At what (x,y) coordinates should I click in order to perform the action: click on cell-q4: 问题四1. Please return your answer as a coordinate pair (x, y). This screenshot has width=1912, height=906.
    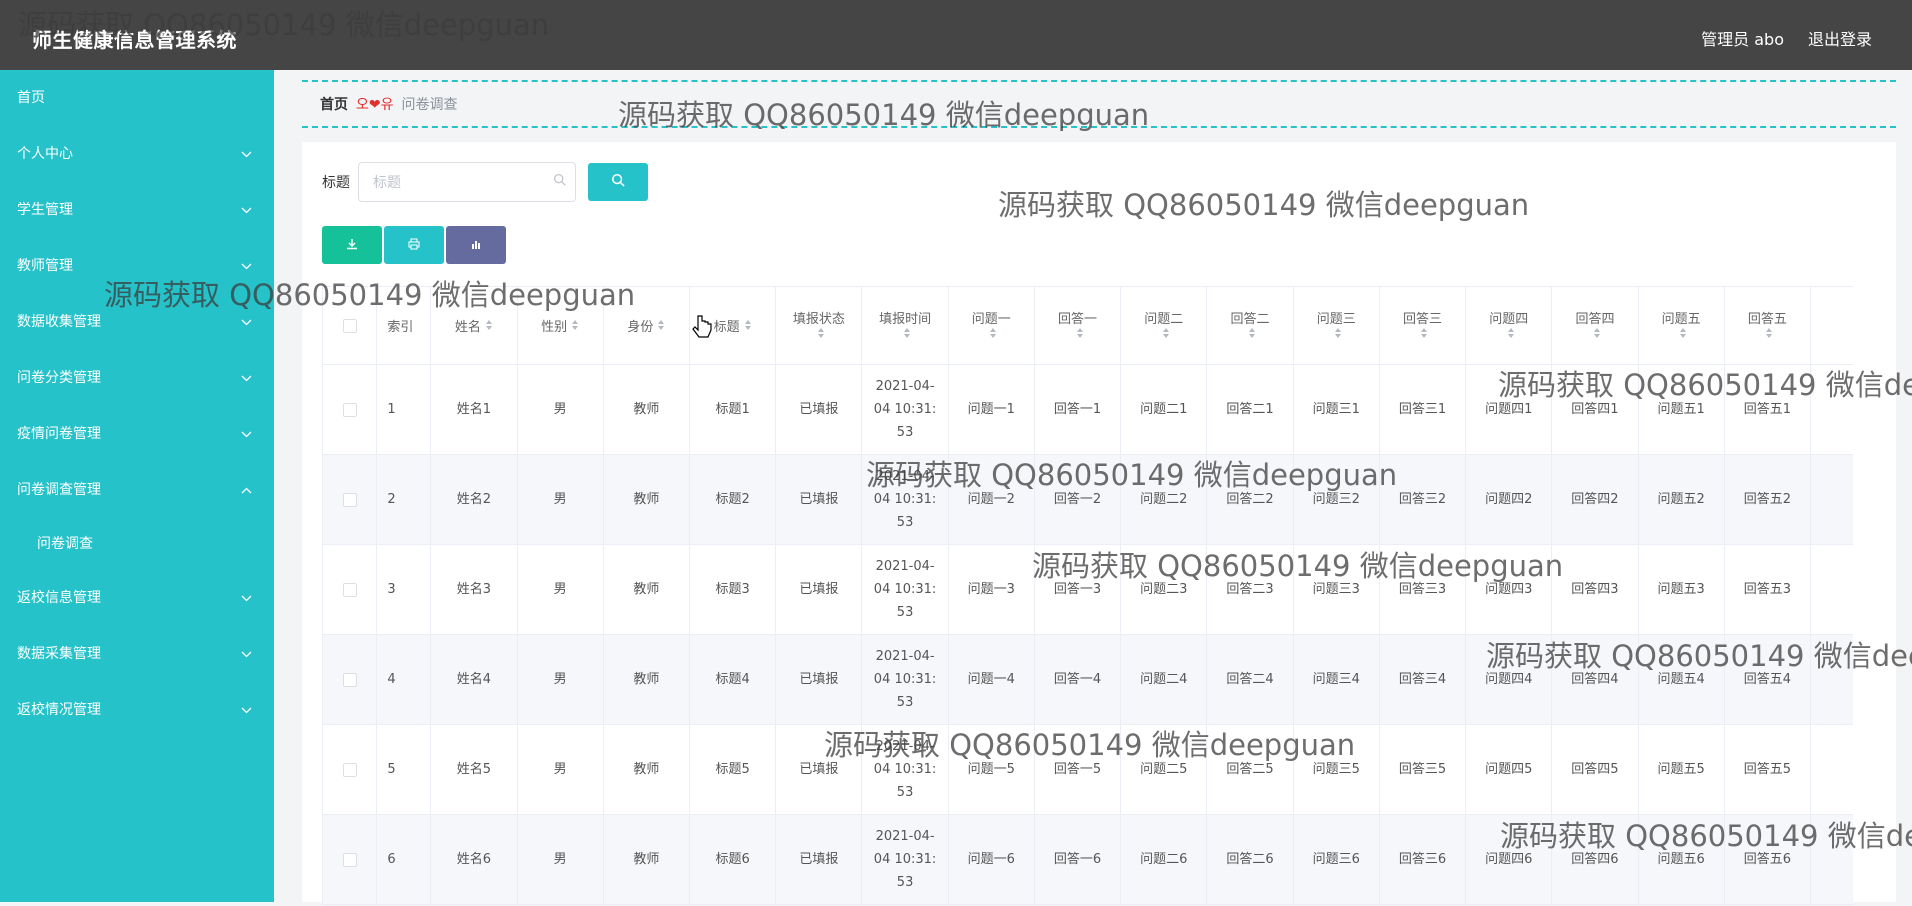
    Looking at the image, I should click on (1509, 409).